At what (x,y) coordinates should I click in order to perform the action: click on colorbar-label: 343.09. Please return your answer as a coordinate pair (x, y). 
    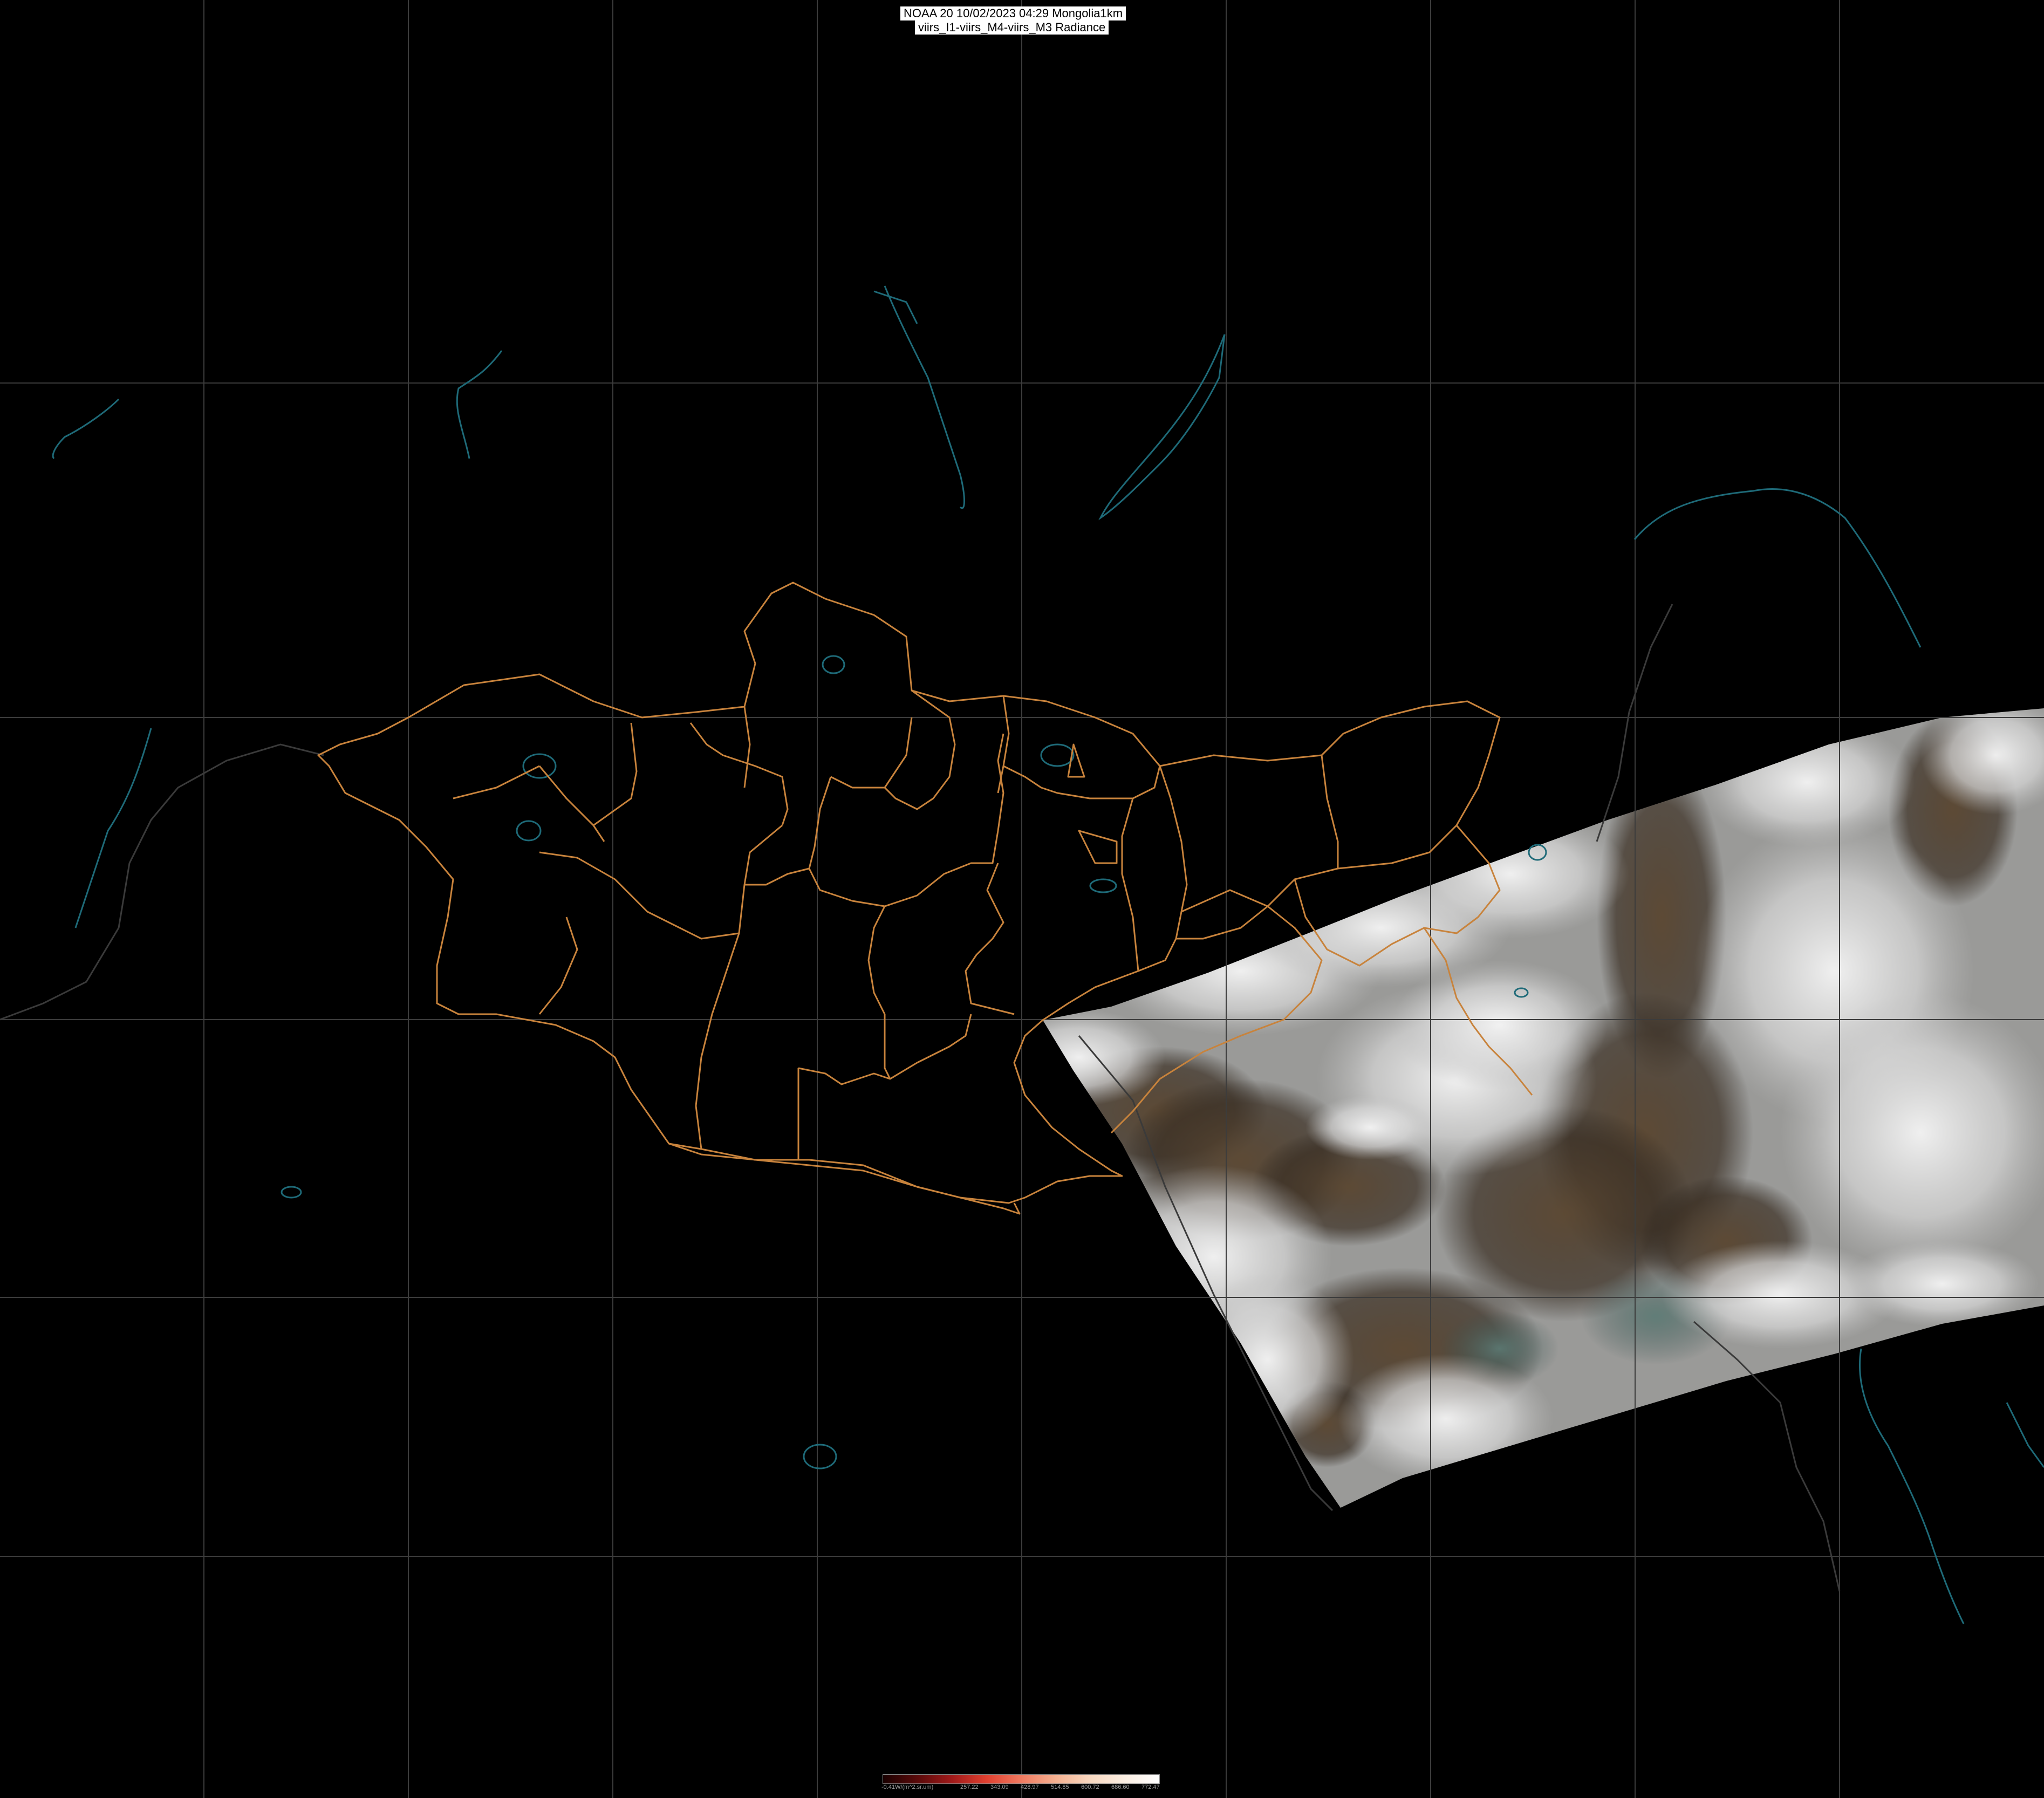
    Looking at the image, I should click on (999, 1787).